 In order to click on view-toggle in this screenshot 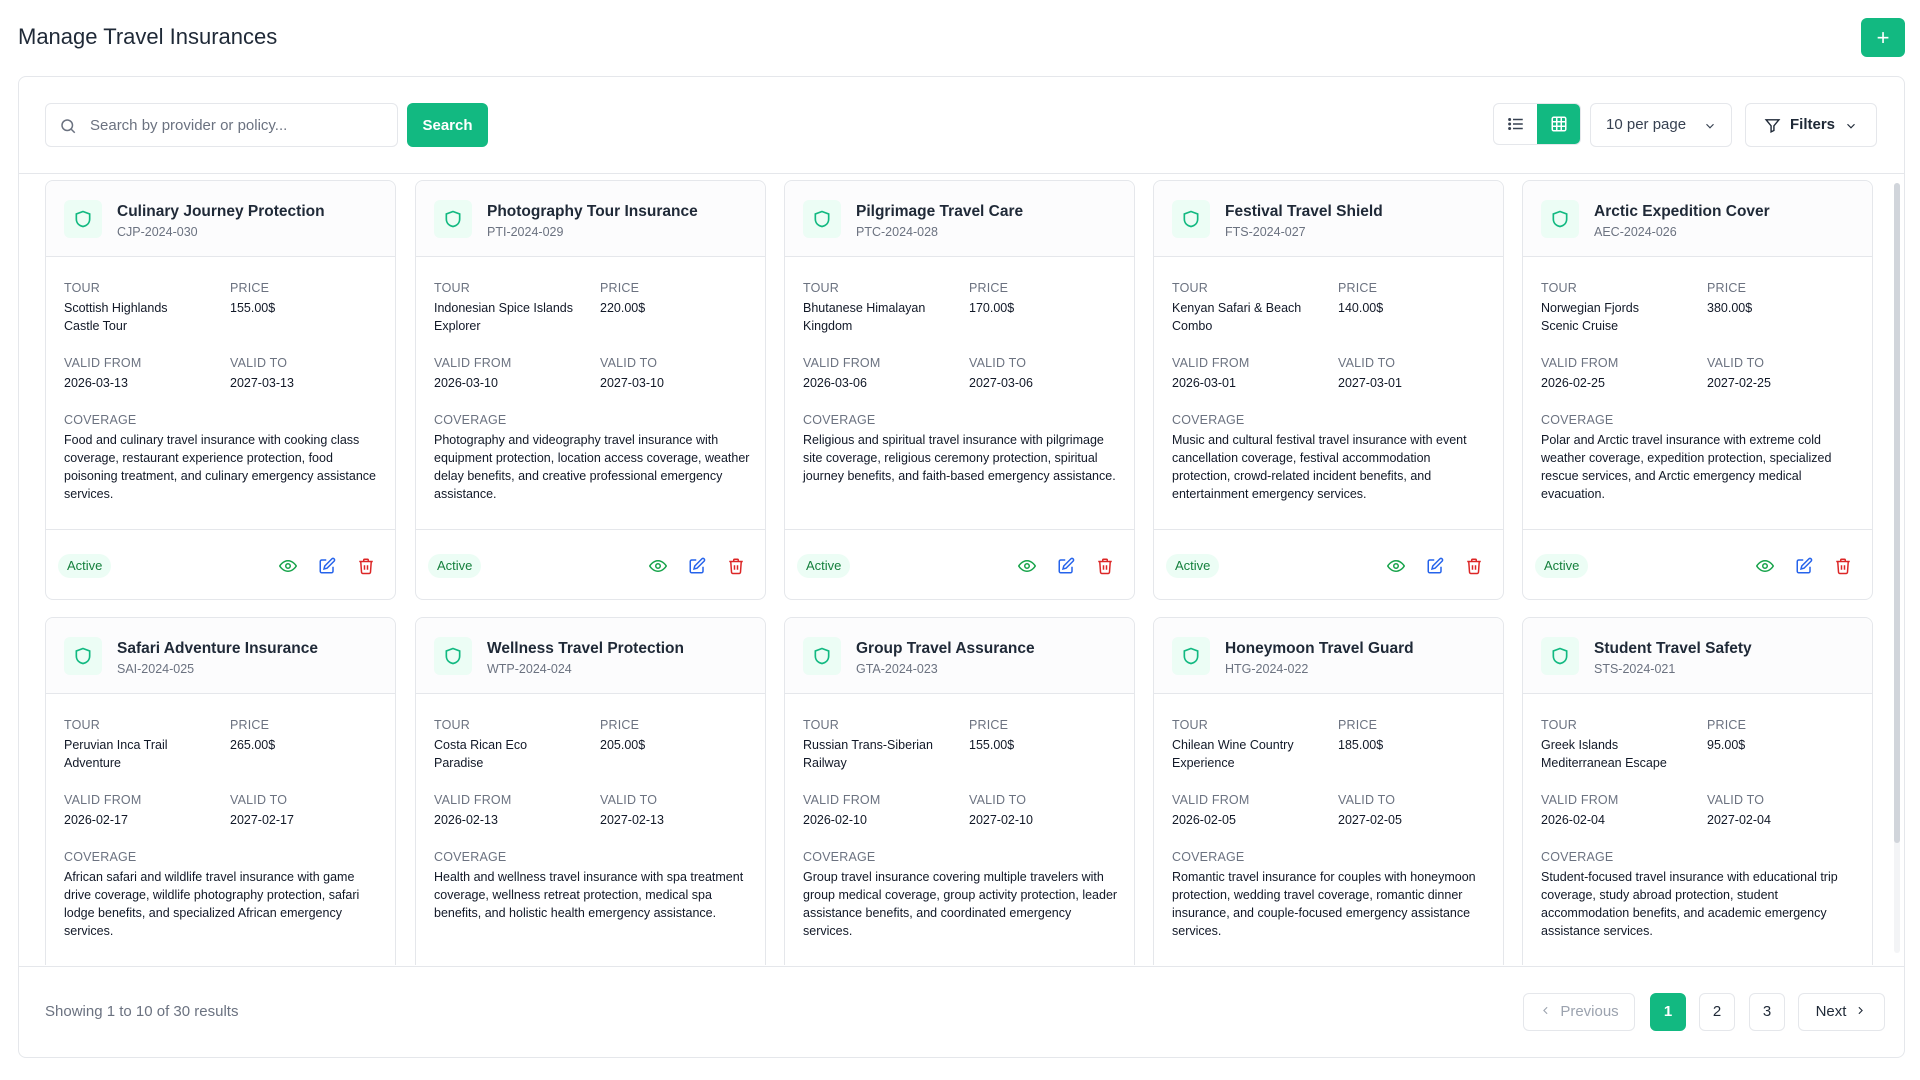, I will do `click(1537, 124)`.